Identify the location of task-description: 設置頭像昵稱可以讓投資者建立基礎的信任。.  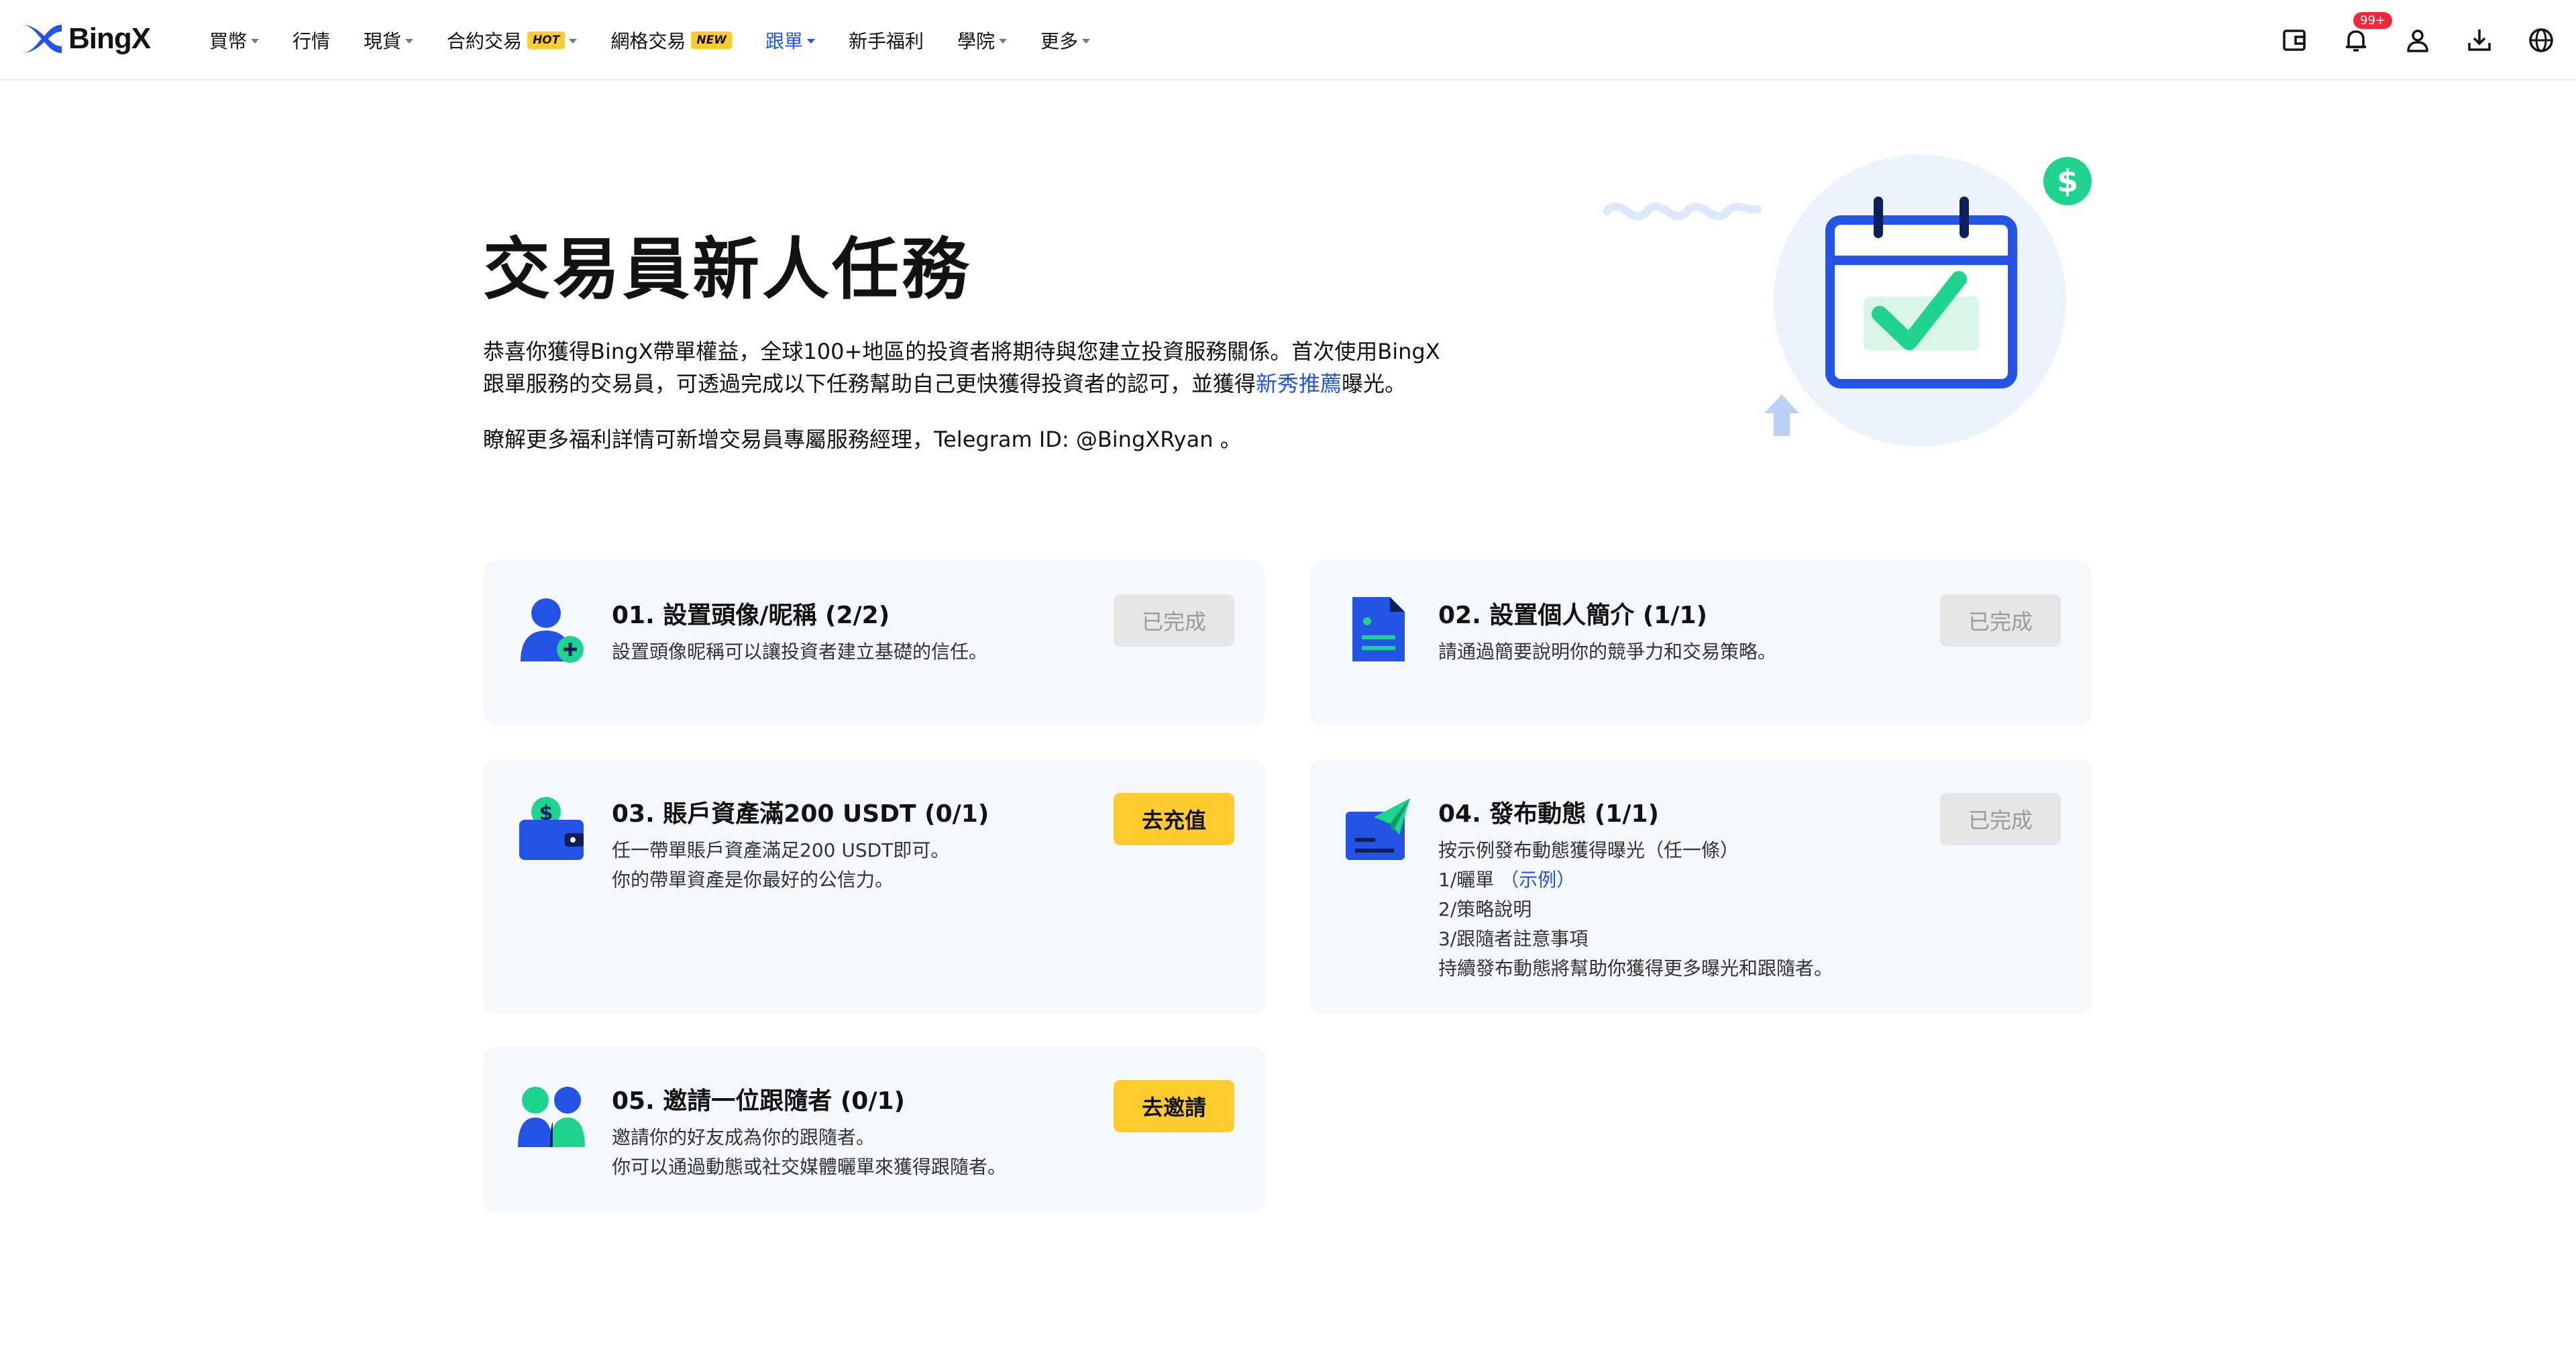
(799, 652).